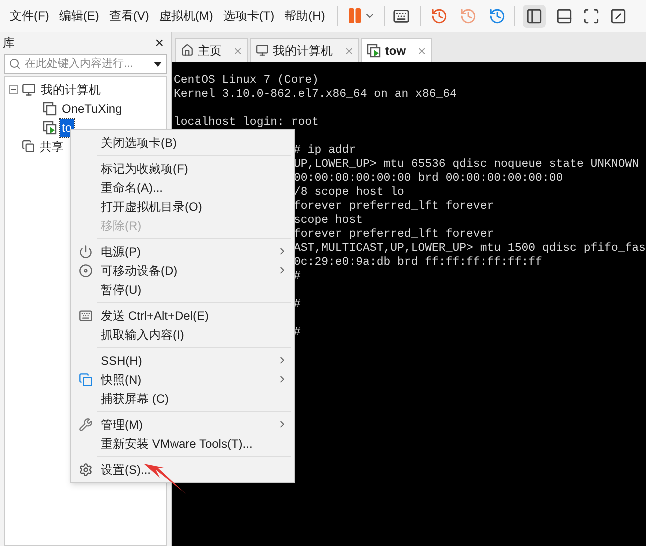  Describe the element at coordinates (86, 271) in the screenshot. I see `disc-icon` at that location.